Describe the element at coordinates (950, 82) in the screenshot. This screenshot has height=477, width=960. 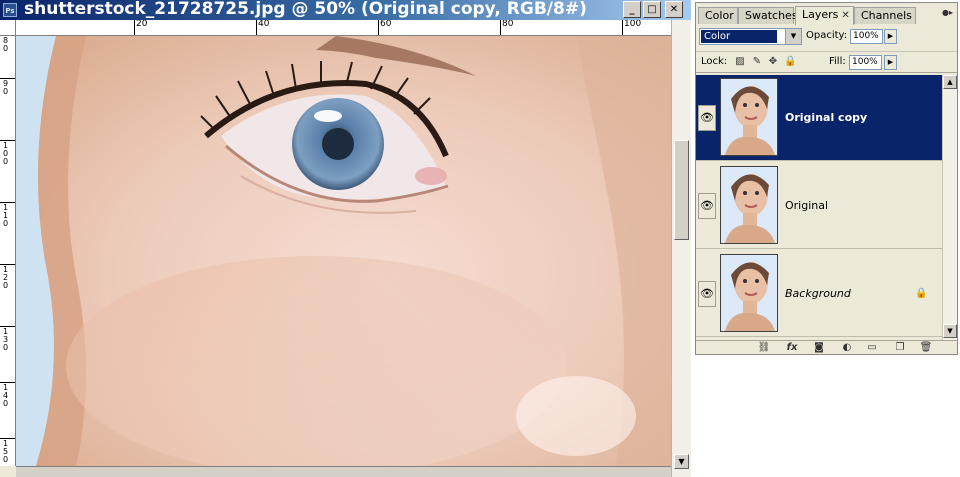
I see `scroll-up-arrow-icon: ▲` at that location.